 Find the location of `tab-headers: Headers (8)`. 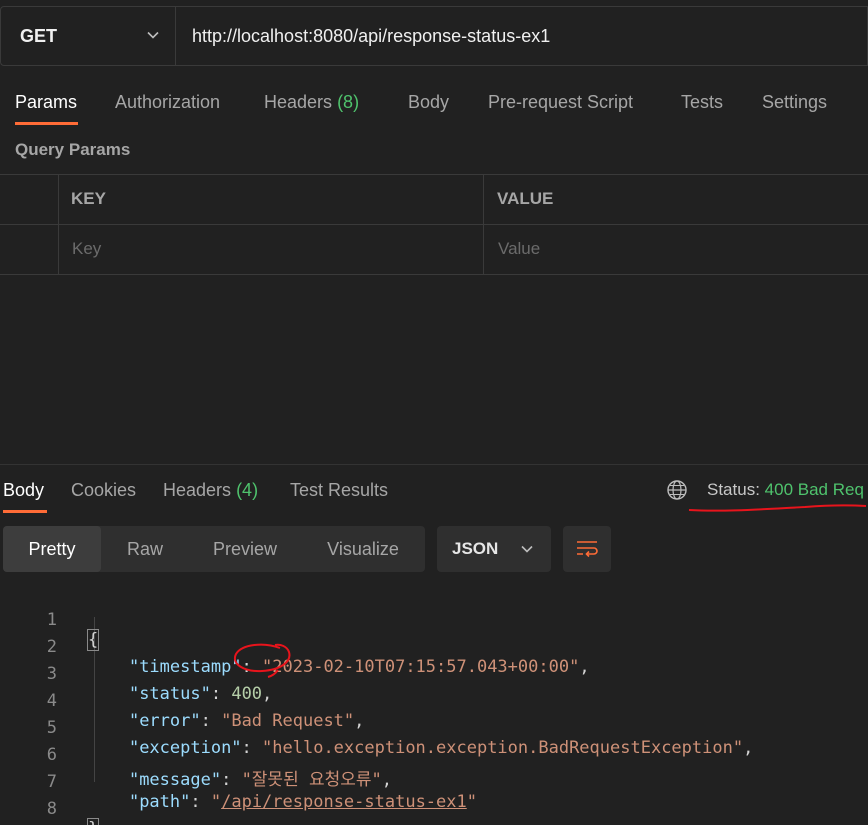

tab-headers: Headers (8) is located at coordinates (311, 102).